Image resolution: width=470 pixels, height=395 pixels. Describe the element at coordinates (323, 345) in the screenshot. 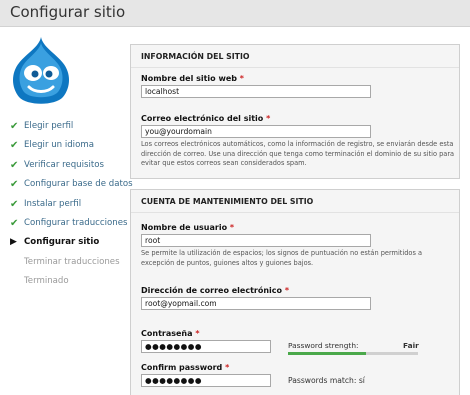

I see `password-strength-label: Password strength:` at that location.